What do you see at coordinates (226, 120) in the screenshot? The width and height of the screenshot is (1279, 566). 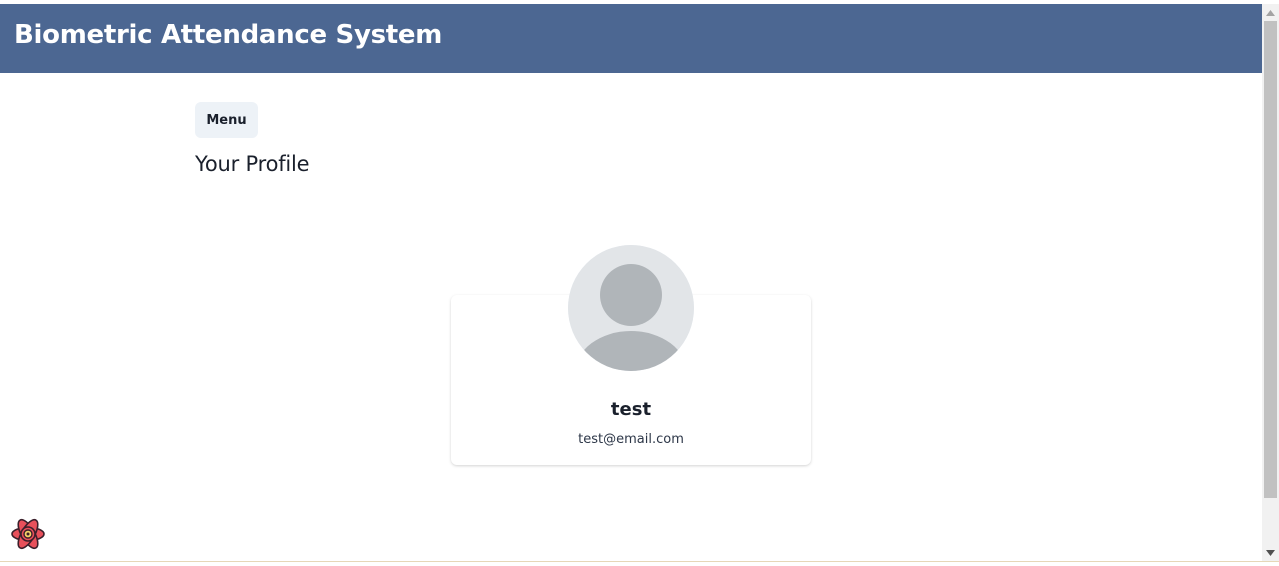 I see `menu-button: Menu` at bounding box center [226, 120].